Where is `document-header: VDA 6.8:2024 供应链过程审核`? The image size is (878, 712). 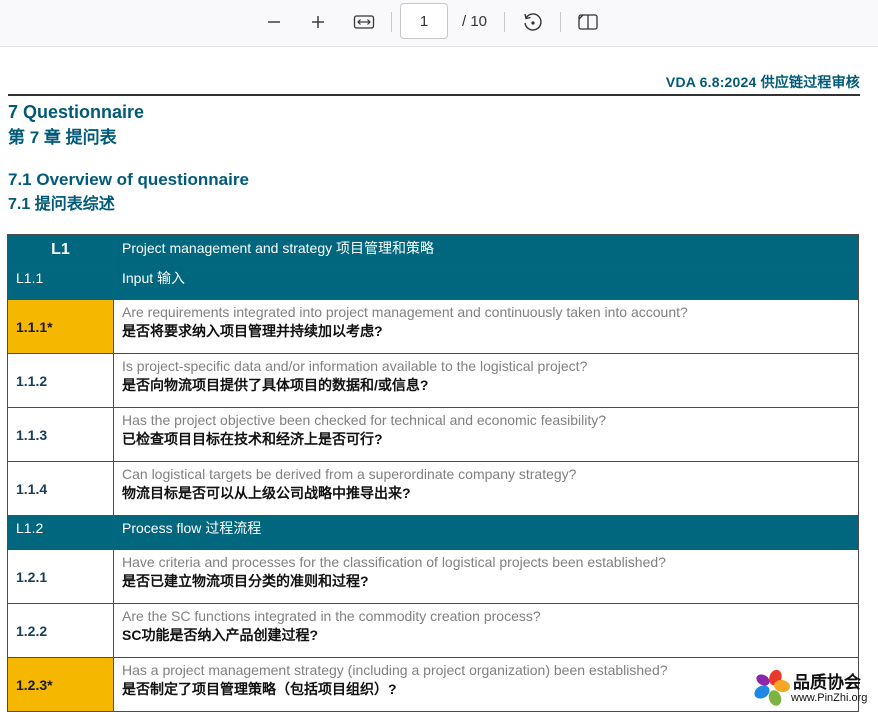 document-header: VDA 6.8:2024 供应链过程审核 is located at coordinates (434, 84).